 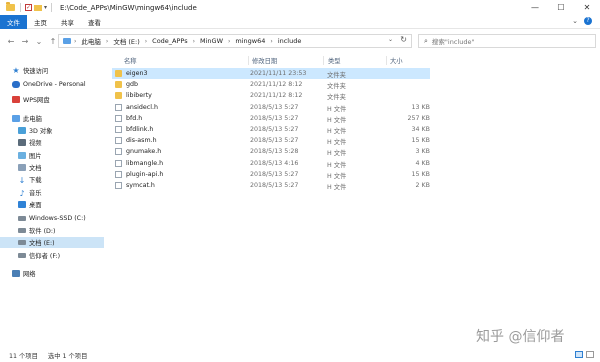 What do you see at coordinates (422, 152) in the screenshot?
I see `file-size: 3 KB` at bounding box center [422, 152].